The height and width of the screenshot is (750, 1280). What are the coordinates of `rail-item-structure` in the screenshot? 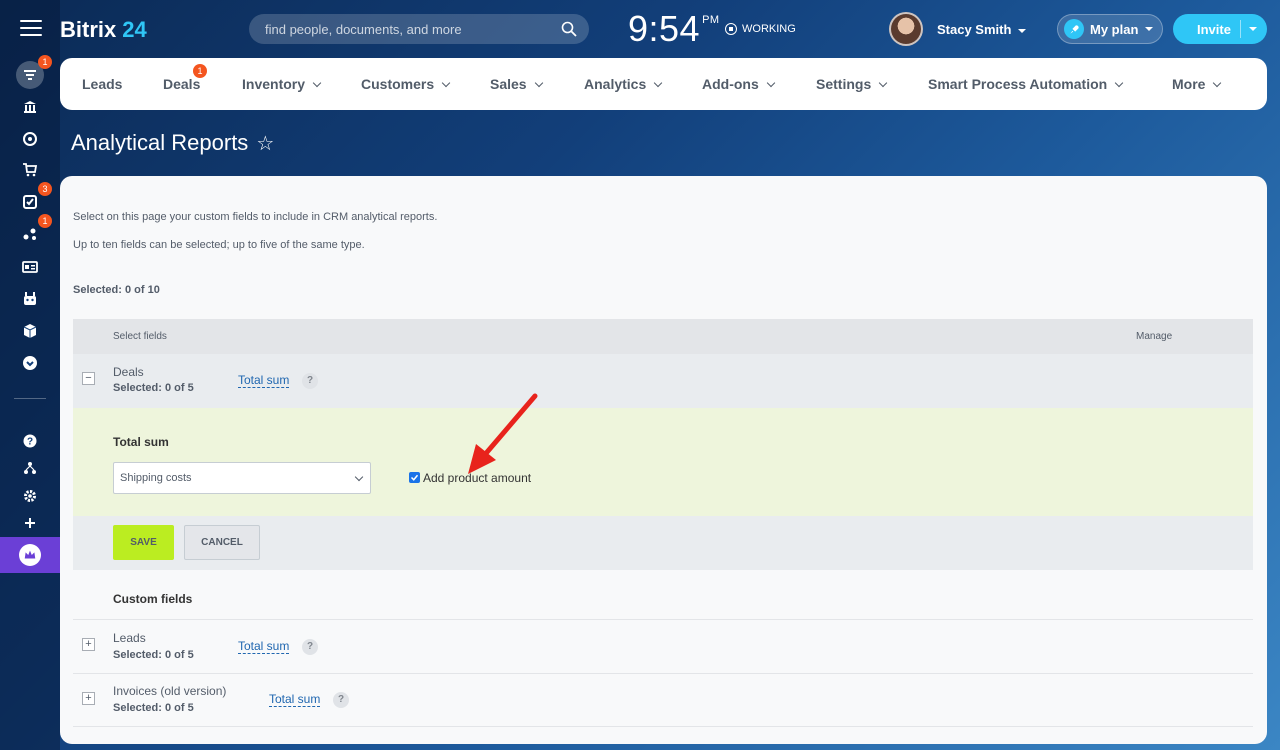 It's located at (30, 468).